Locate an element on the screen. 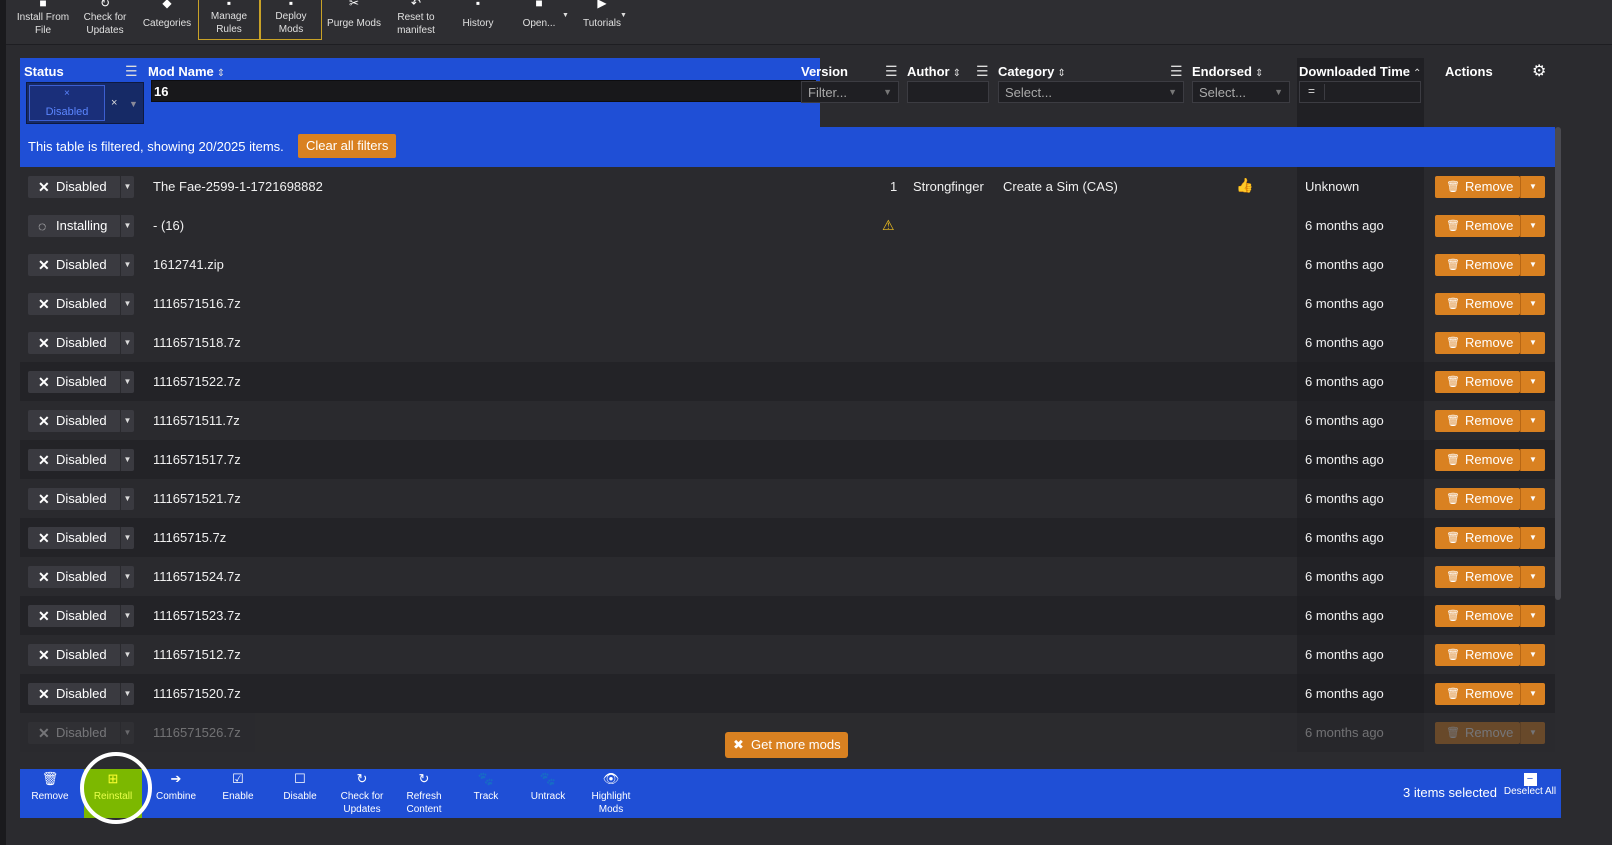 The width and height of the screenshot is (1612, 845). chevron-down-icon: ▼ is located at coordinates (133, 104).